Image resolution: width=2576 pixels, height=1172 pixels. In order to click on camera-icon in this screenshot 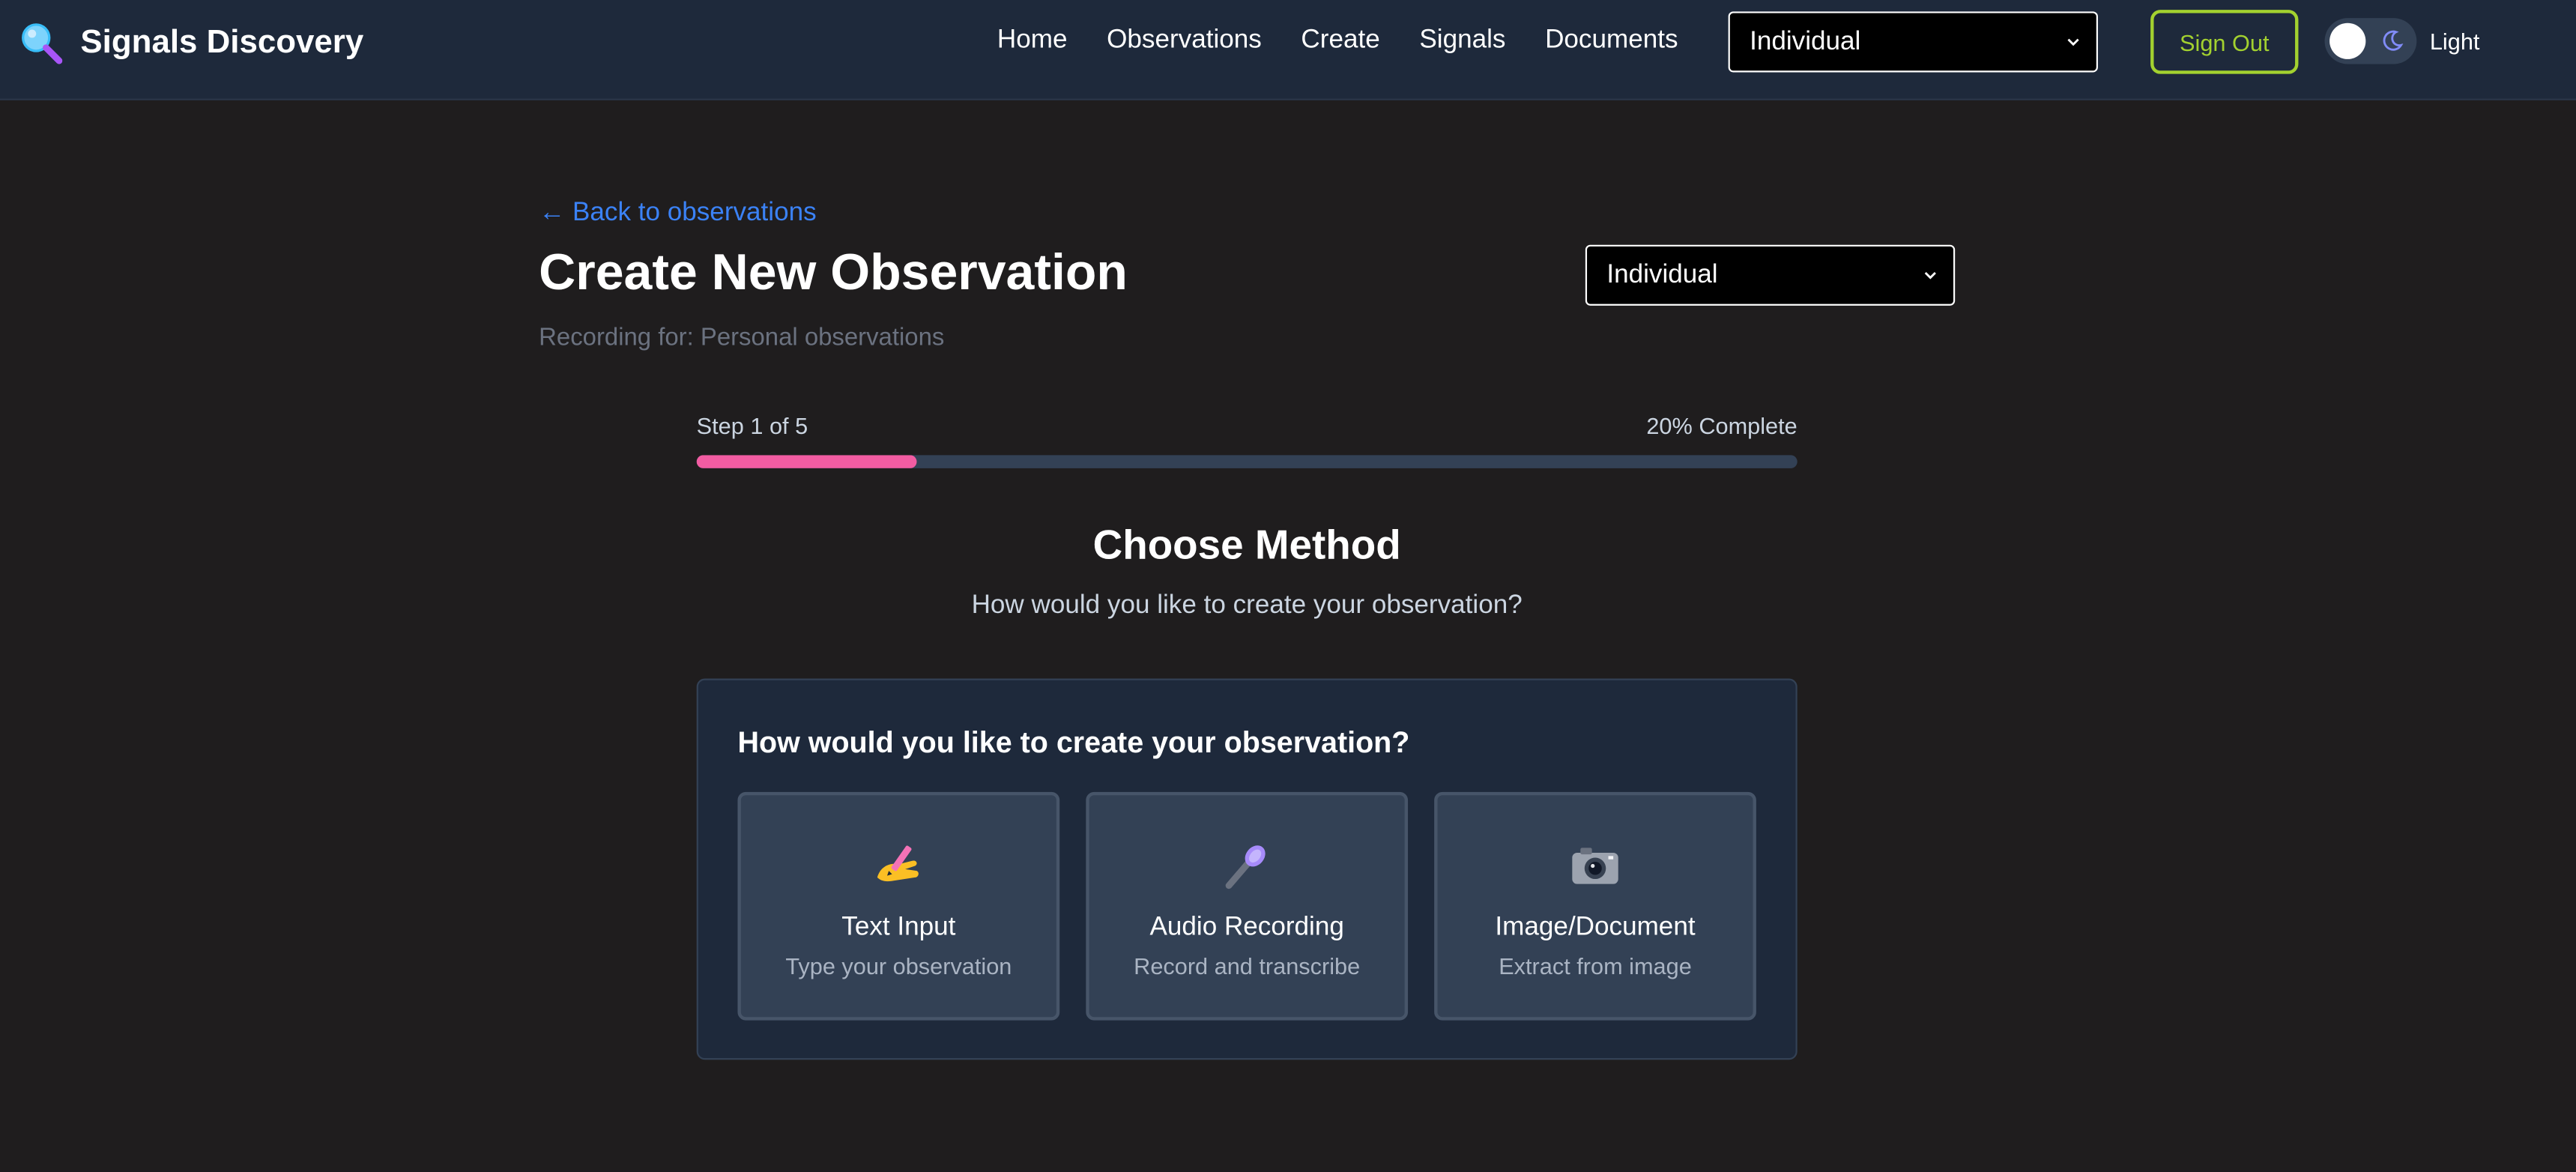, I will do `click(1595, 866)`.